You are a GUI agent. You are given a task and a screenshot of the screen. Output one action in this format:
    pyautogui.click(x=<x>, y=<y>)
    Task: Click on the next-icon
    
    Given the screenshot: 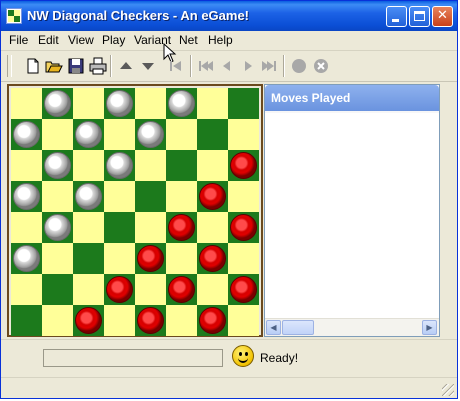 What is the action you would take?
    pyautogui.click(x=248, y=66)
    